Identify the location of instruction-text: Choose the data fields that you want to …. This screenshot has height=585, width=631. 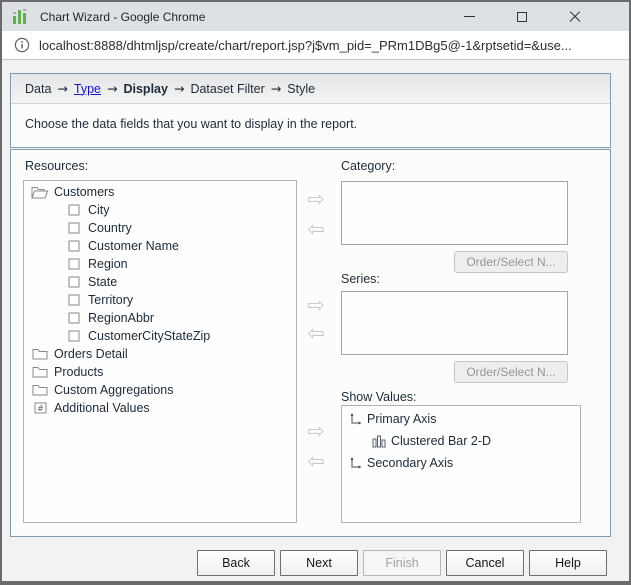
(191, 124).